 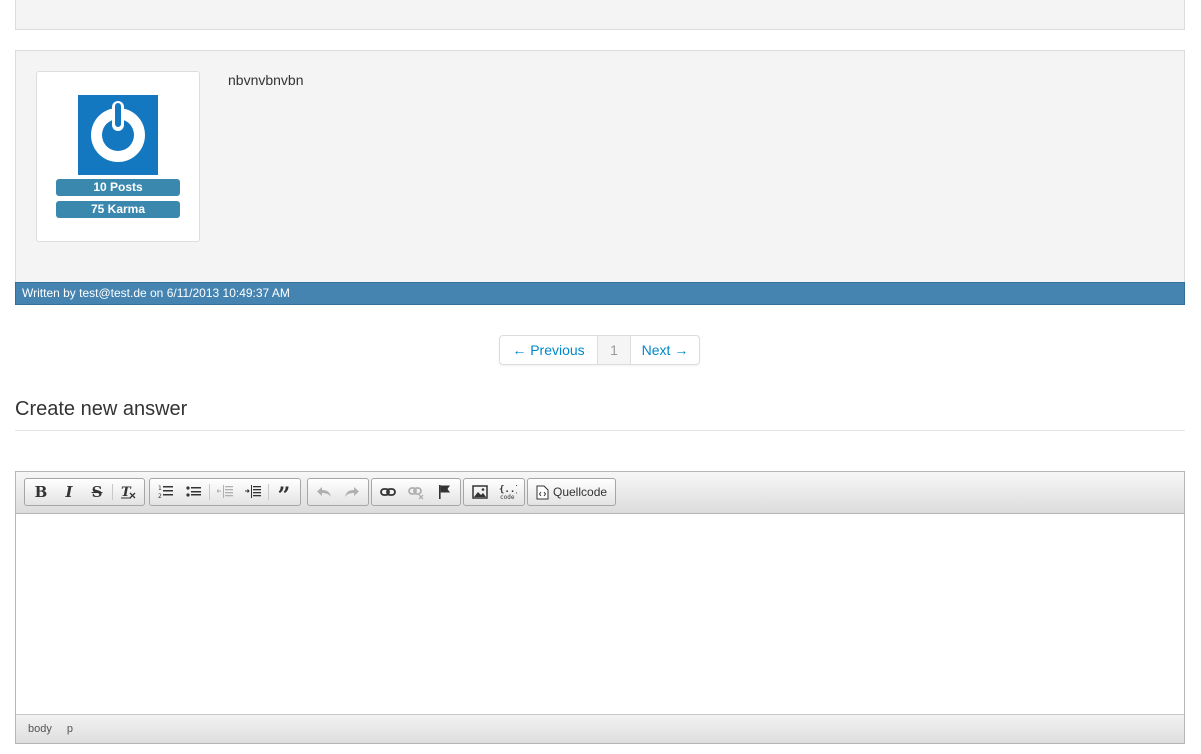 I want to click on undo-button, so click(x=324, y=492).